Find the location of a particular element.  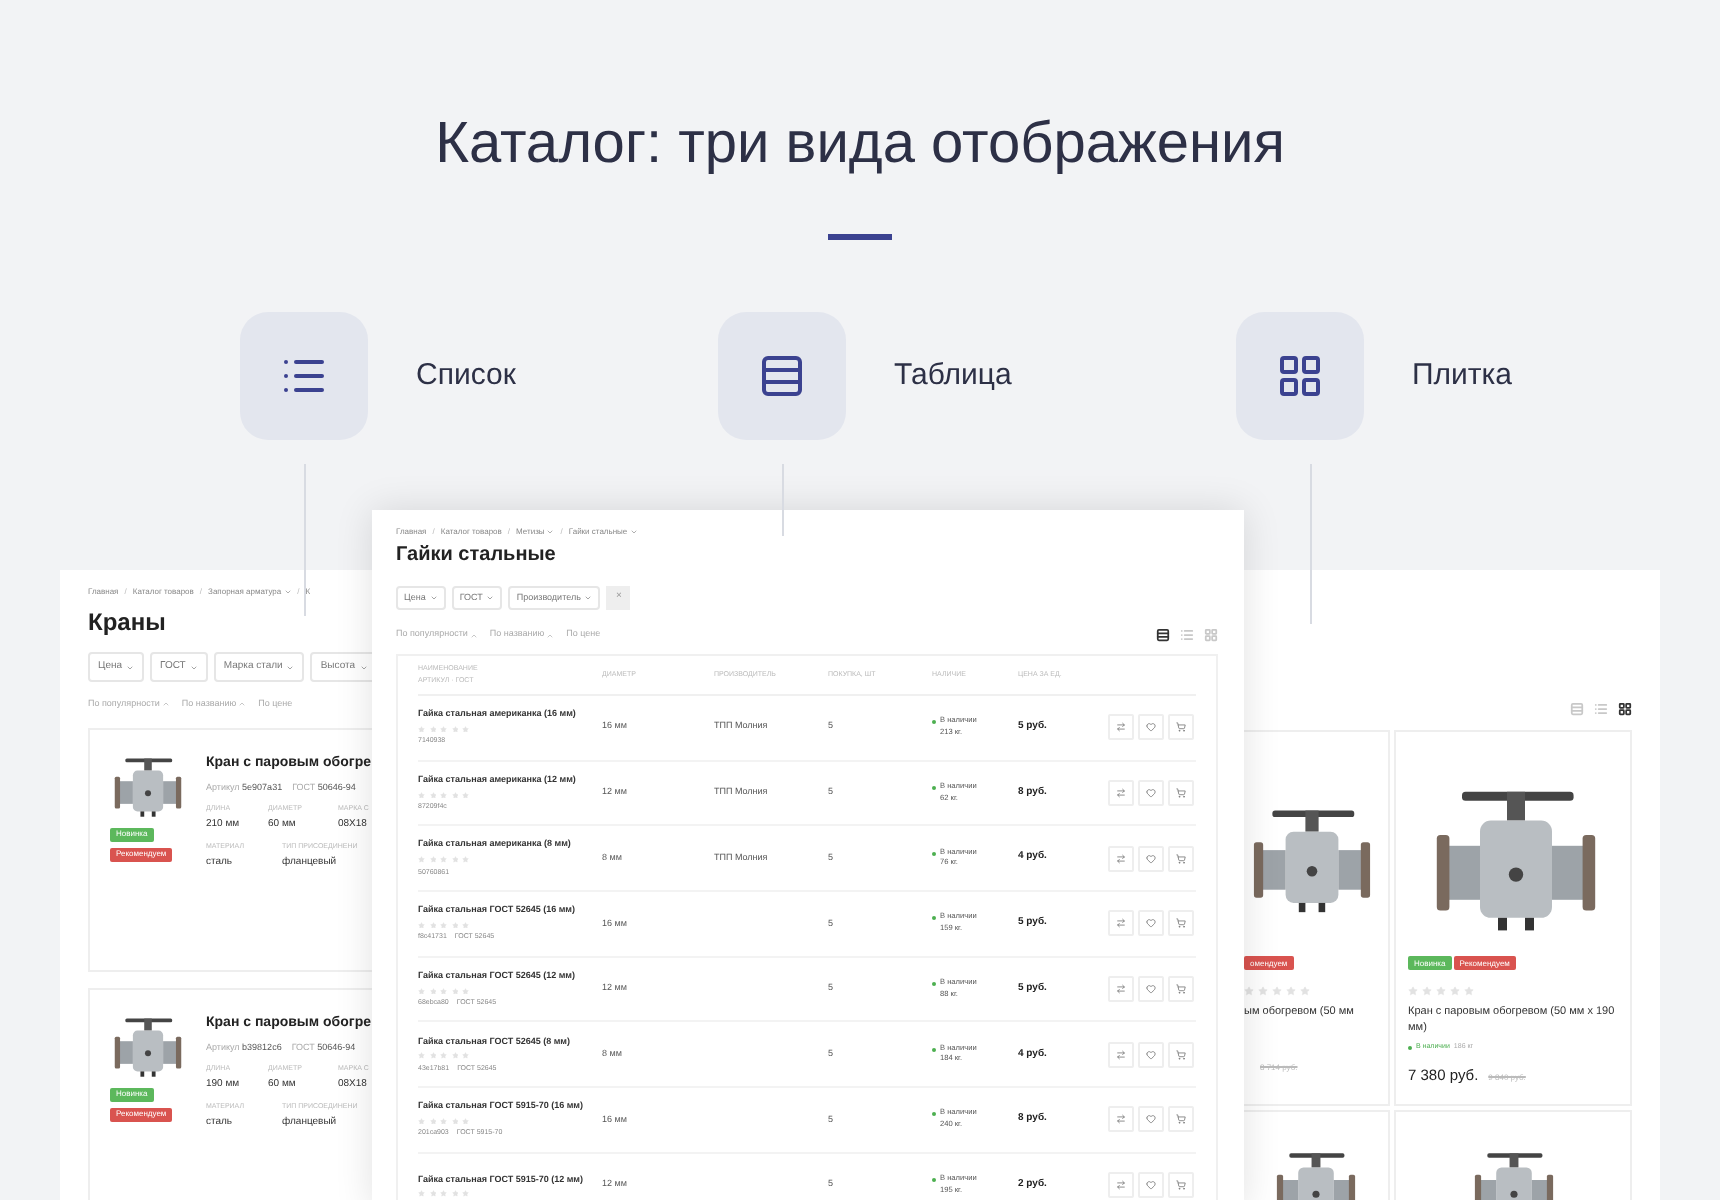

grid-icon is located at coordinates (1300, 376).